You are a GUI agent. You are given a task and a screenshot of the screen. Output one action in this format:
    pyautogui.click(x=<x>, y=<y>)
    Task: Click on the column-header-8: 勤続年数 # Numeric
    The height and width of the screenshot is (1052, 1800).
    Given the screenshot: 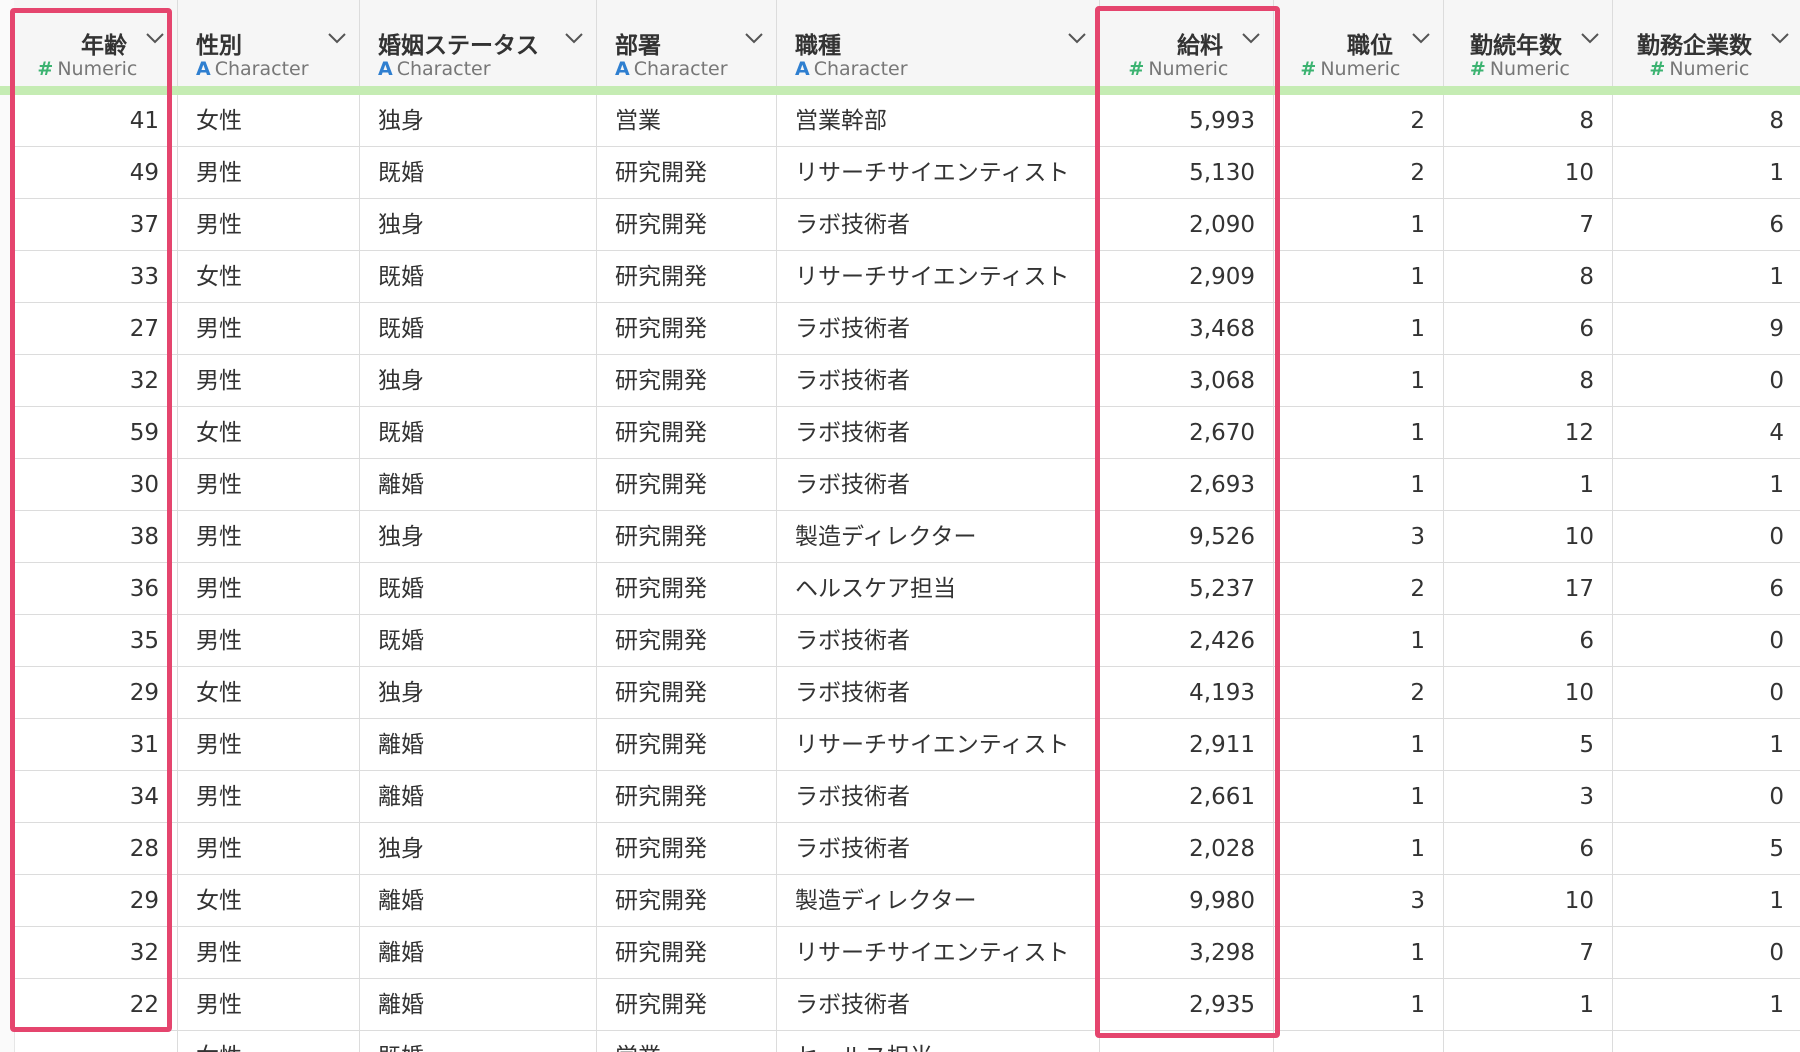 What is the action you would take?
    pyautogui.click(x=1528, y=43)
    